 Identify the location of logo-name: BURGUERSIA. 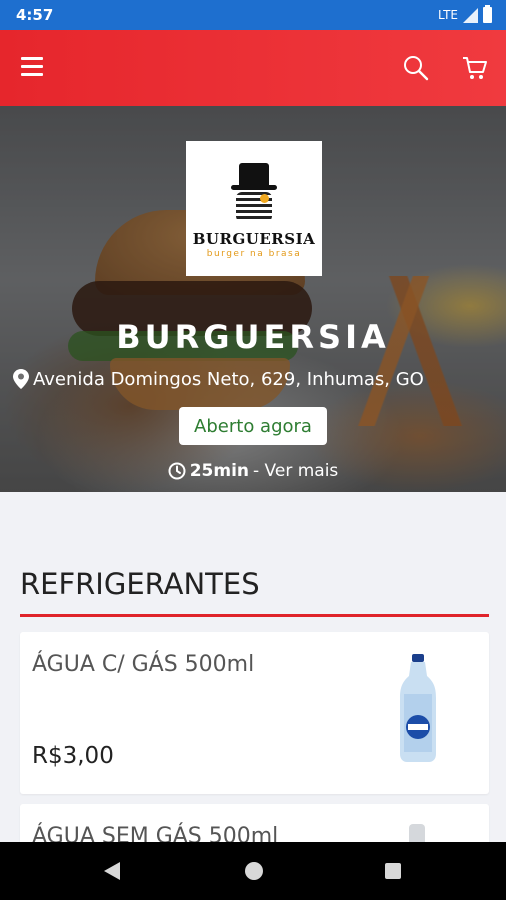
(254, 239).